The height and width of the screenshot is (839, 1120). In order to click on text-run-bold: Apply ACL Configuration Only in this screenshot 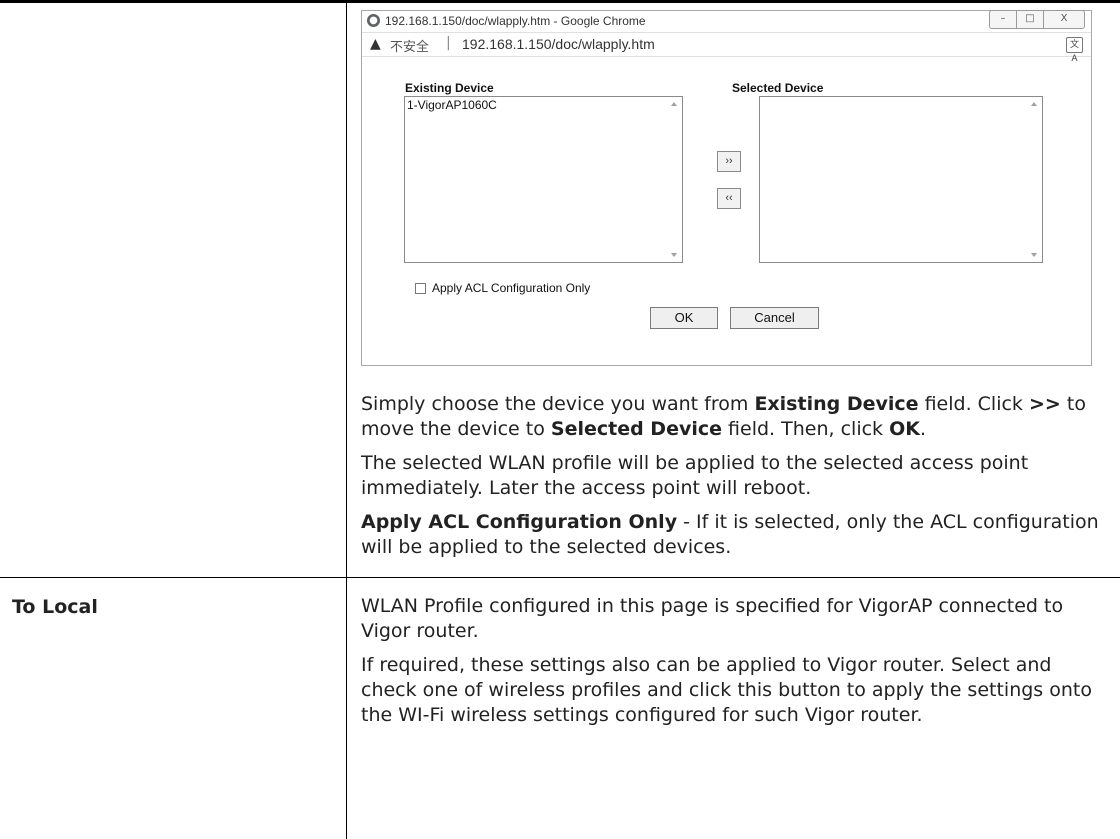, I will do `click(519, 522)`.